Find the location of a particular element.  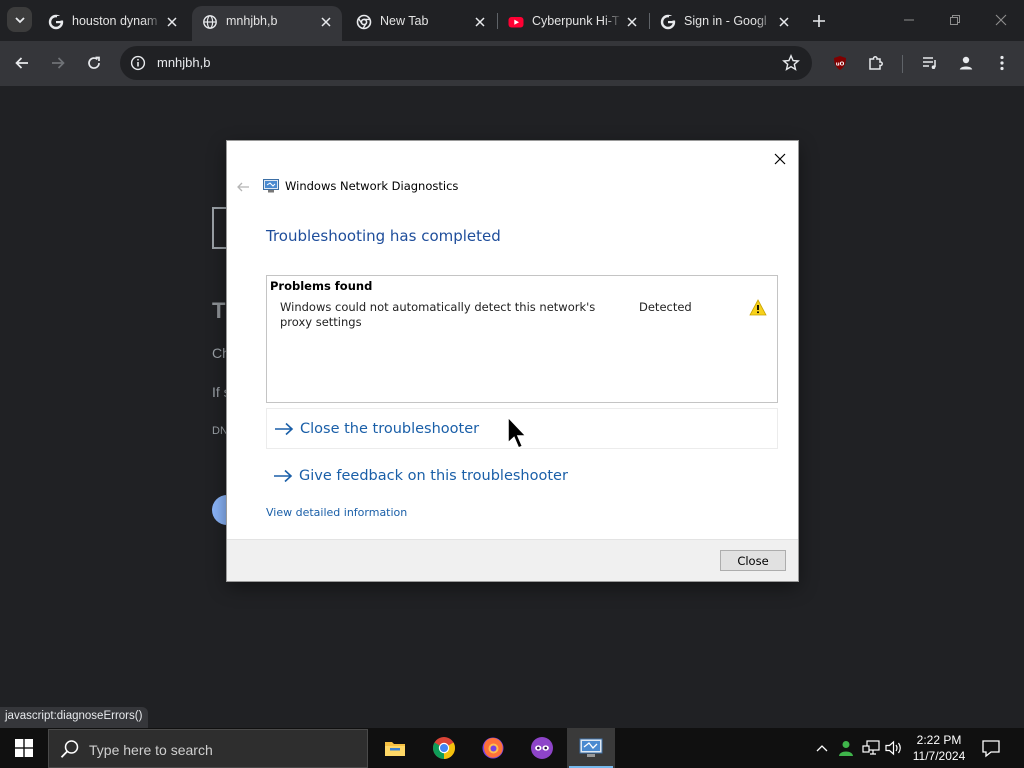

reload-button is located at coordinates (94, 63).